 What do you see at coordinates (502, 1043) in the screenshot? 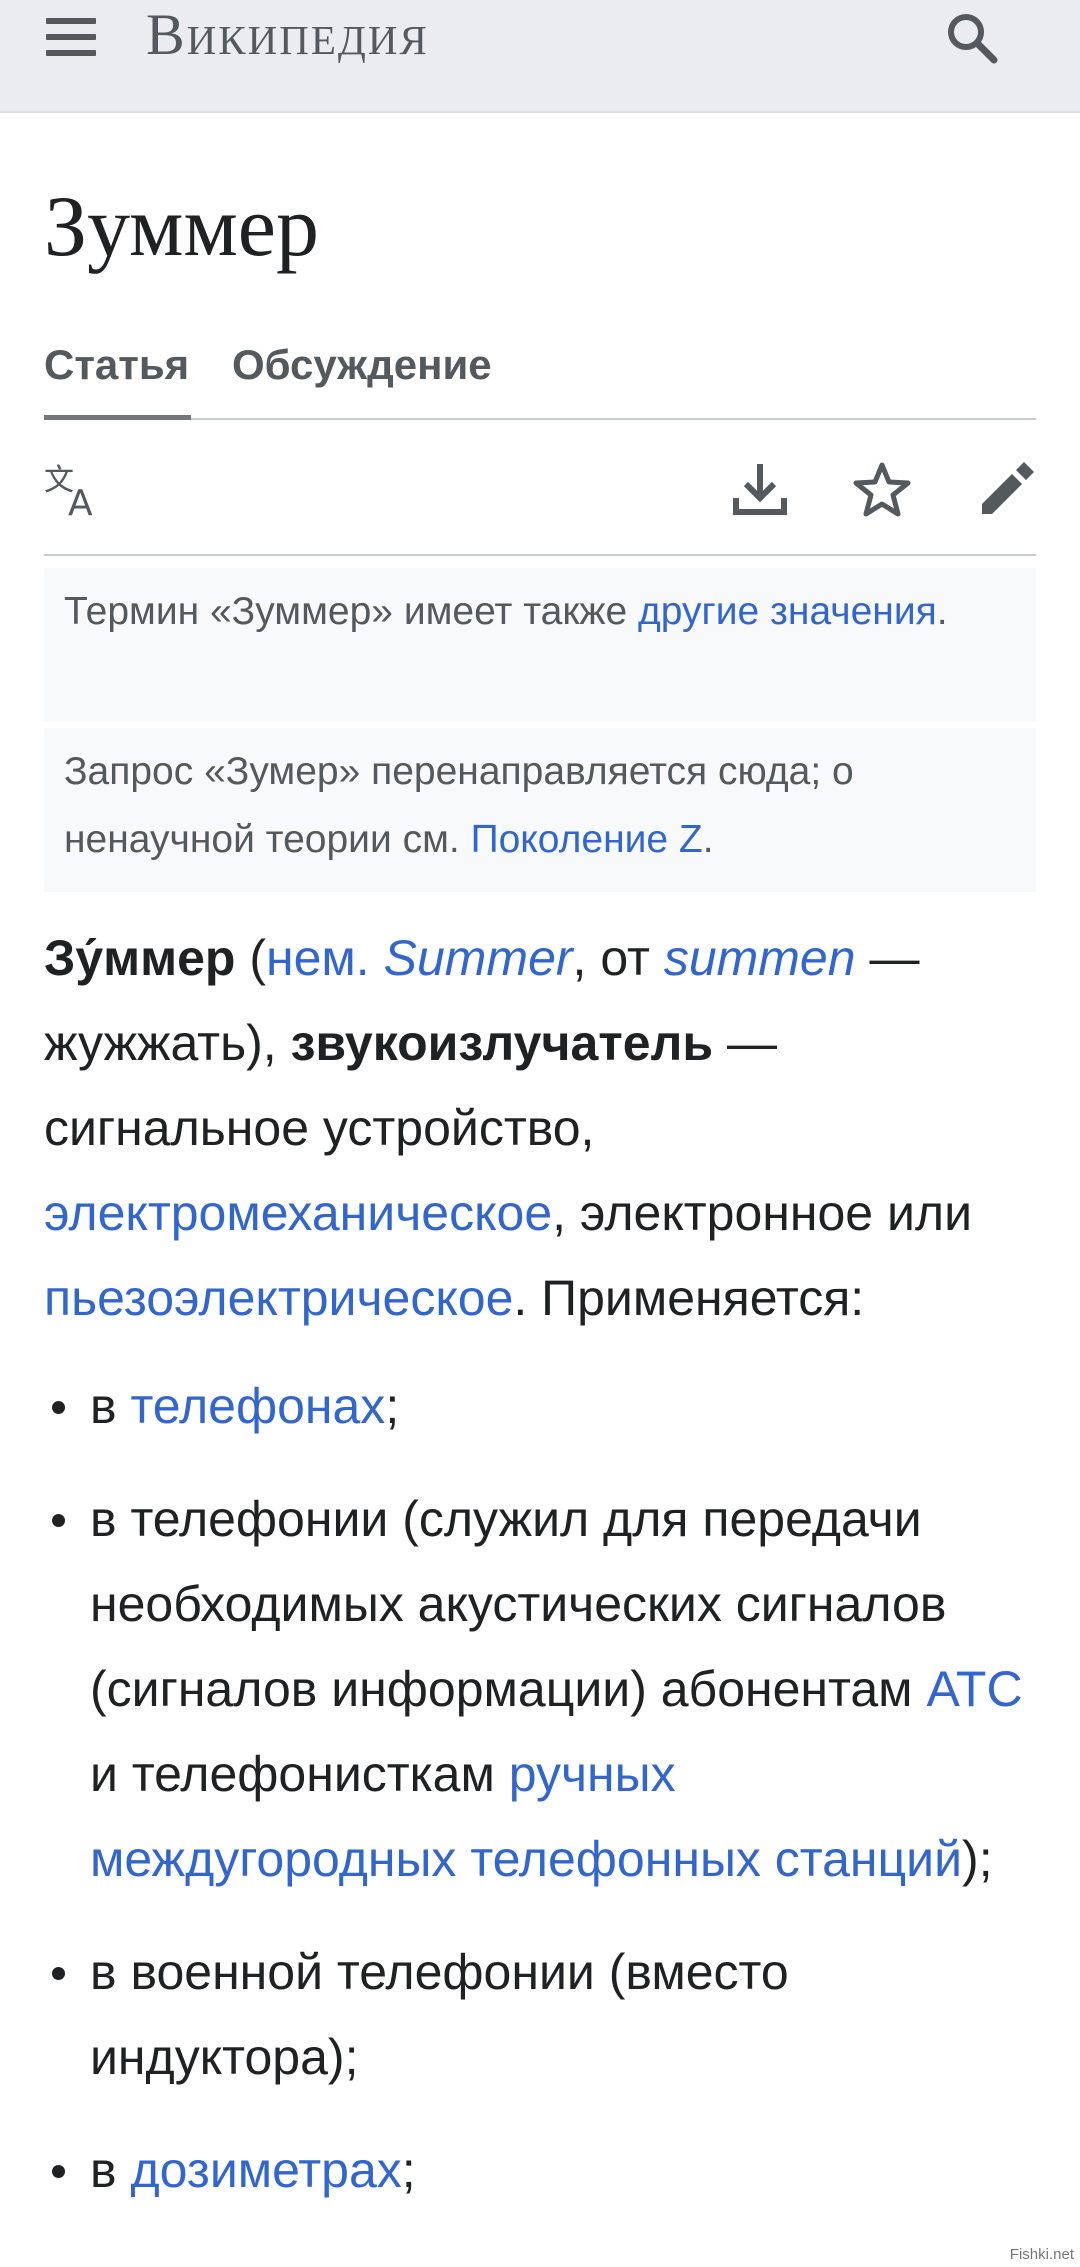
I see `lead-term-2: звукоизлучатель` at bounding box center [502, 1043].